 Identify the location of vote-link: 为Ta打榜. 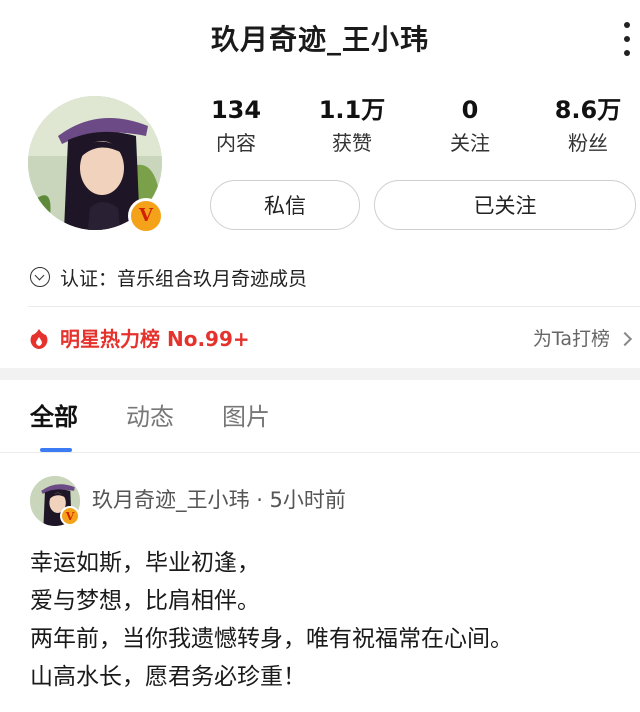
(582, 339).